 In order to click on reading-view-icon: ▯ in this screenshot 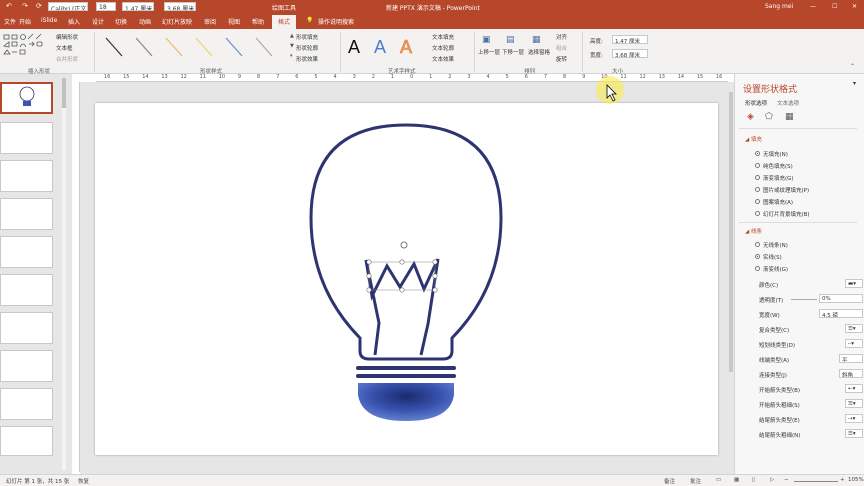, I will do `click(753, 480)`.